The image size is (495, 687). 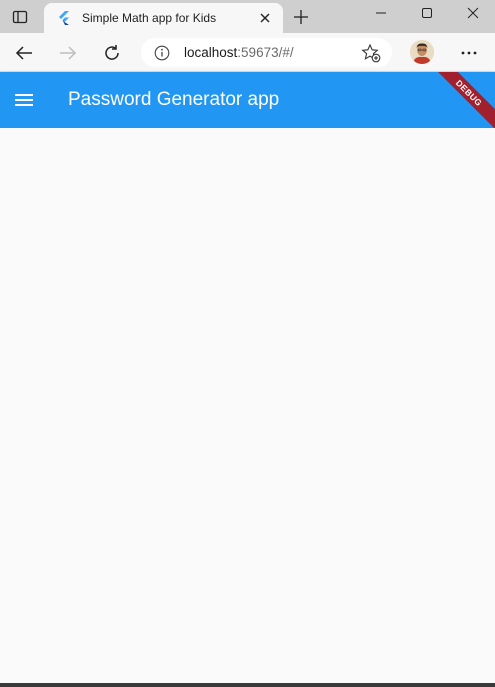 What do you see at coordinates (265, 18) in the screenshot?
I see `close-icon` at bounding box center [265, 18].